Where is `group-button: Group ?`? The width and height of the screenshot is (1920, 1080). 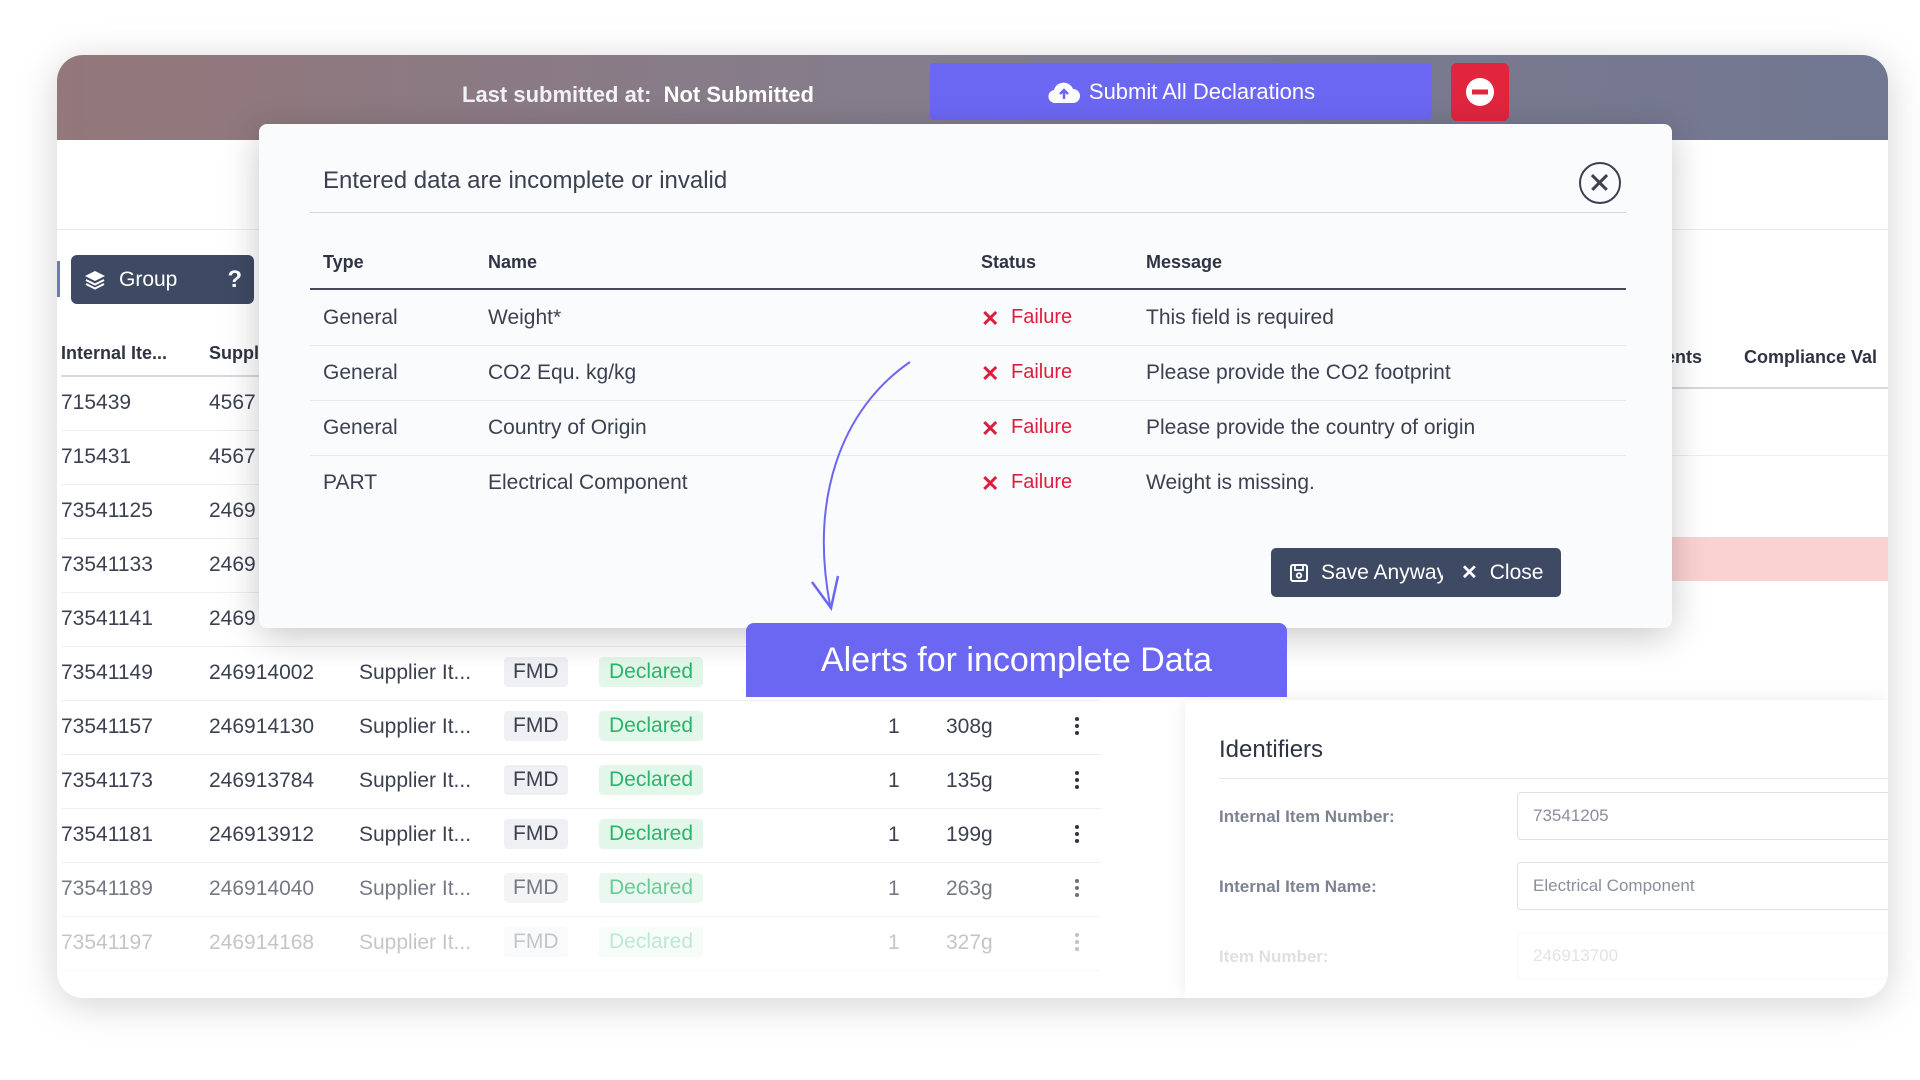 group-button: Group ? is located at coordinates (162, 279).